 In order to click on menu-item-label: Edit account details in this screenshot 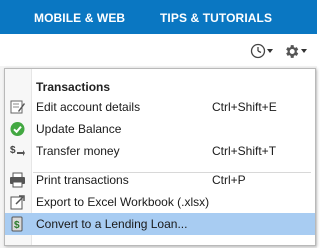, I will do `click(88, 107)`.